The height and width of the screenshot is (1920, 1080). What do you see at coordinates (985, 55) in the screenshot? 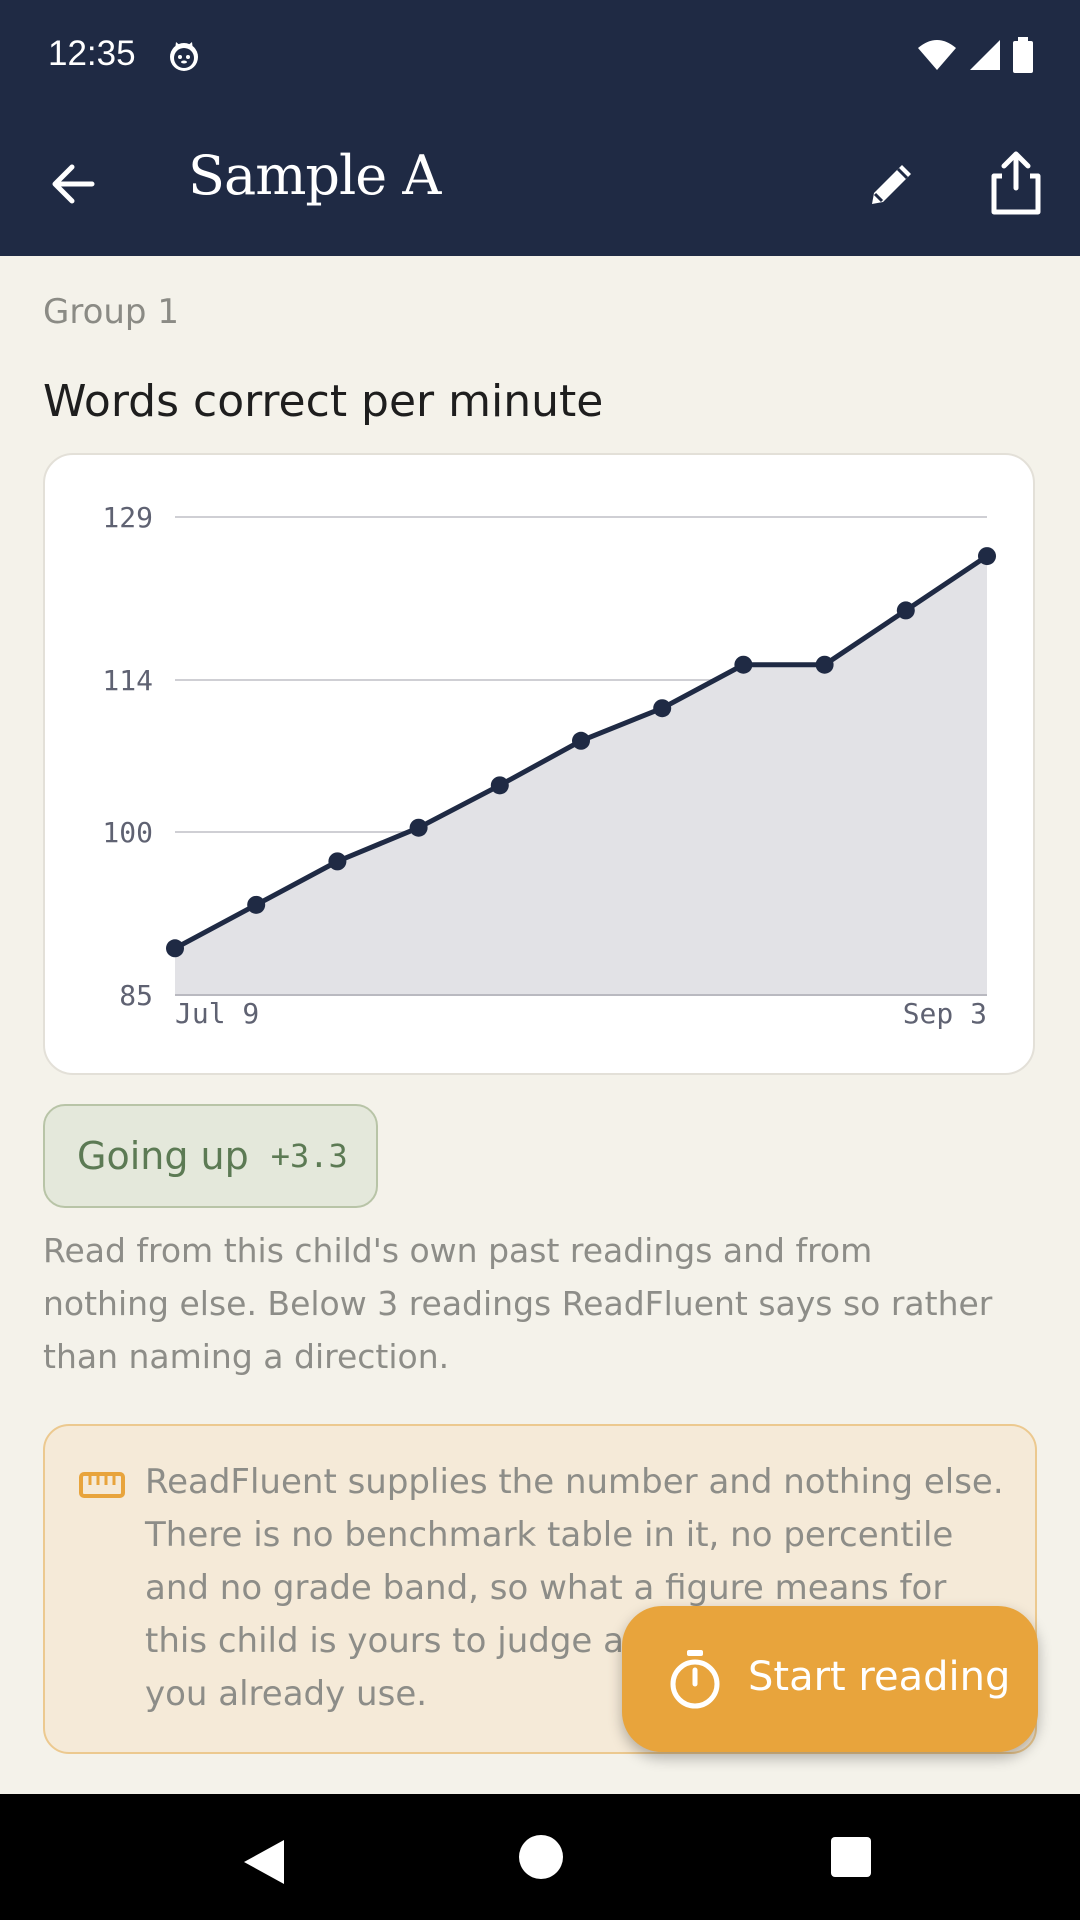
I see `signal-icon` at bounding box center [985, 55].